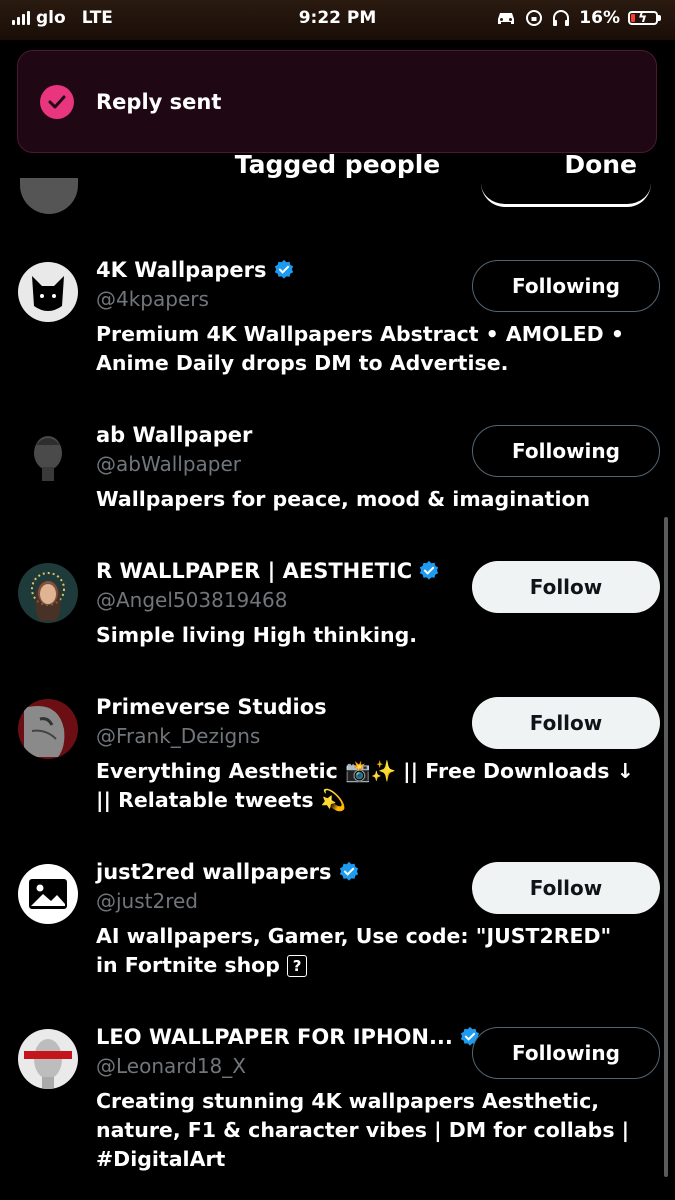  Describe the element at coordinates (343, 499) in the screenshot. I see `account-bio: Wallpapers for peace, mood & imagination` at that location.